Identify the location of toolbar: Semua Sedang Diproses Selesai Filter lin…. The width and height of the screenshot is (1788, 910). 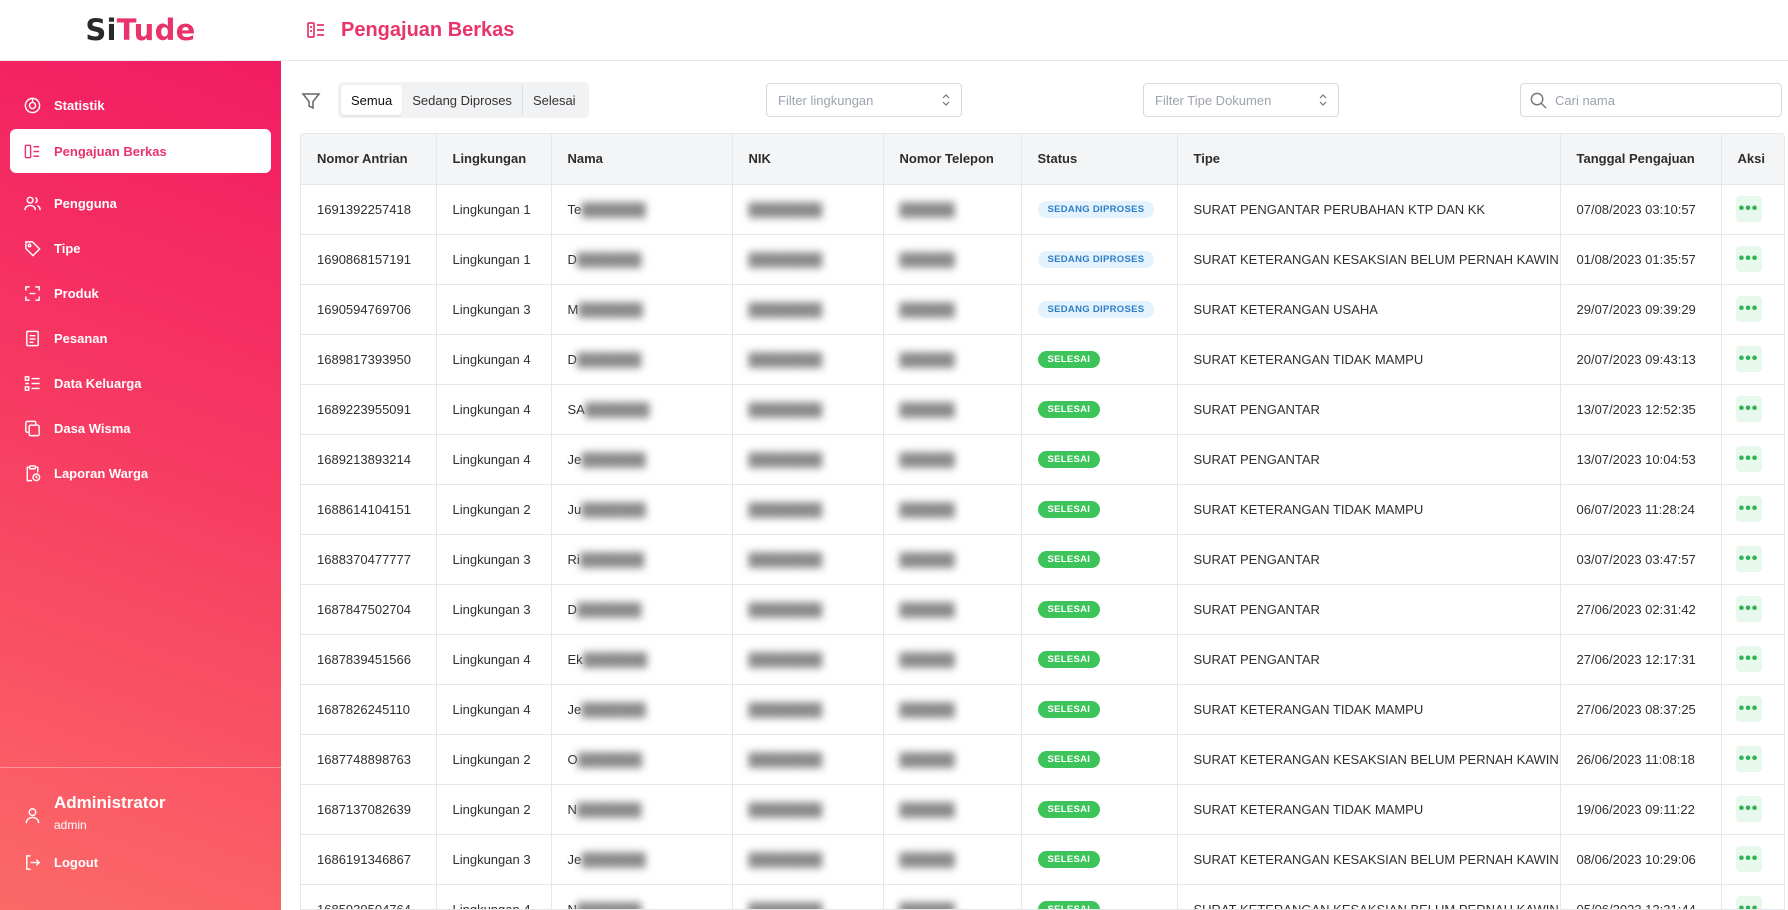
(1042, 100).